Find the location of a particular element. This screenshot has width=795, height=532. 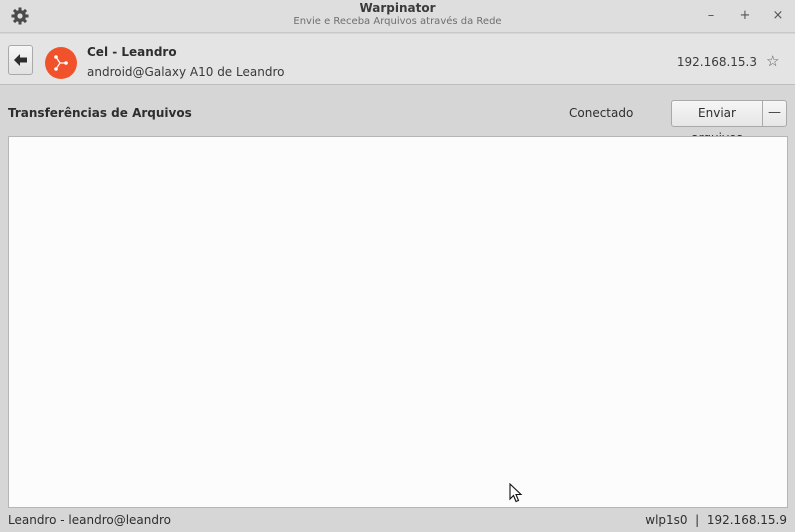

favorite-star-icon: ☆ is located at coordinates (772, 61).